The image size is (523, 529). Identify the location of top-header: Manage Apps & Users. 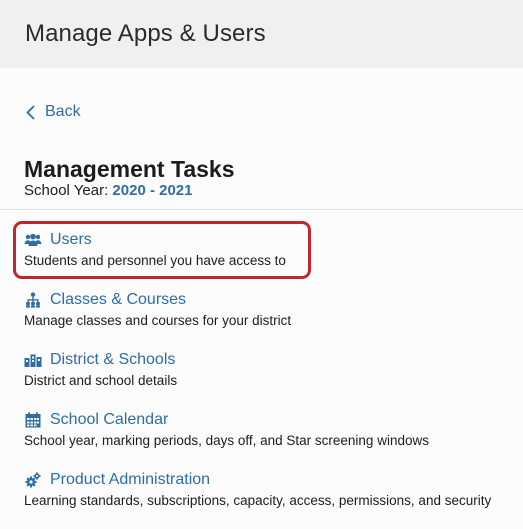
(261, 34).